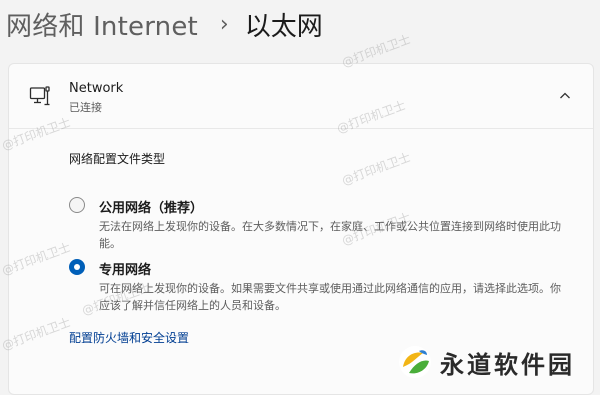 This screenshot has height=395, width=600. Describe the element at coordinates (283, 27) in the screenshot. I see `page-title: 以太网` at that location.